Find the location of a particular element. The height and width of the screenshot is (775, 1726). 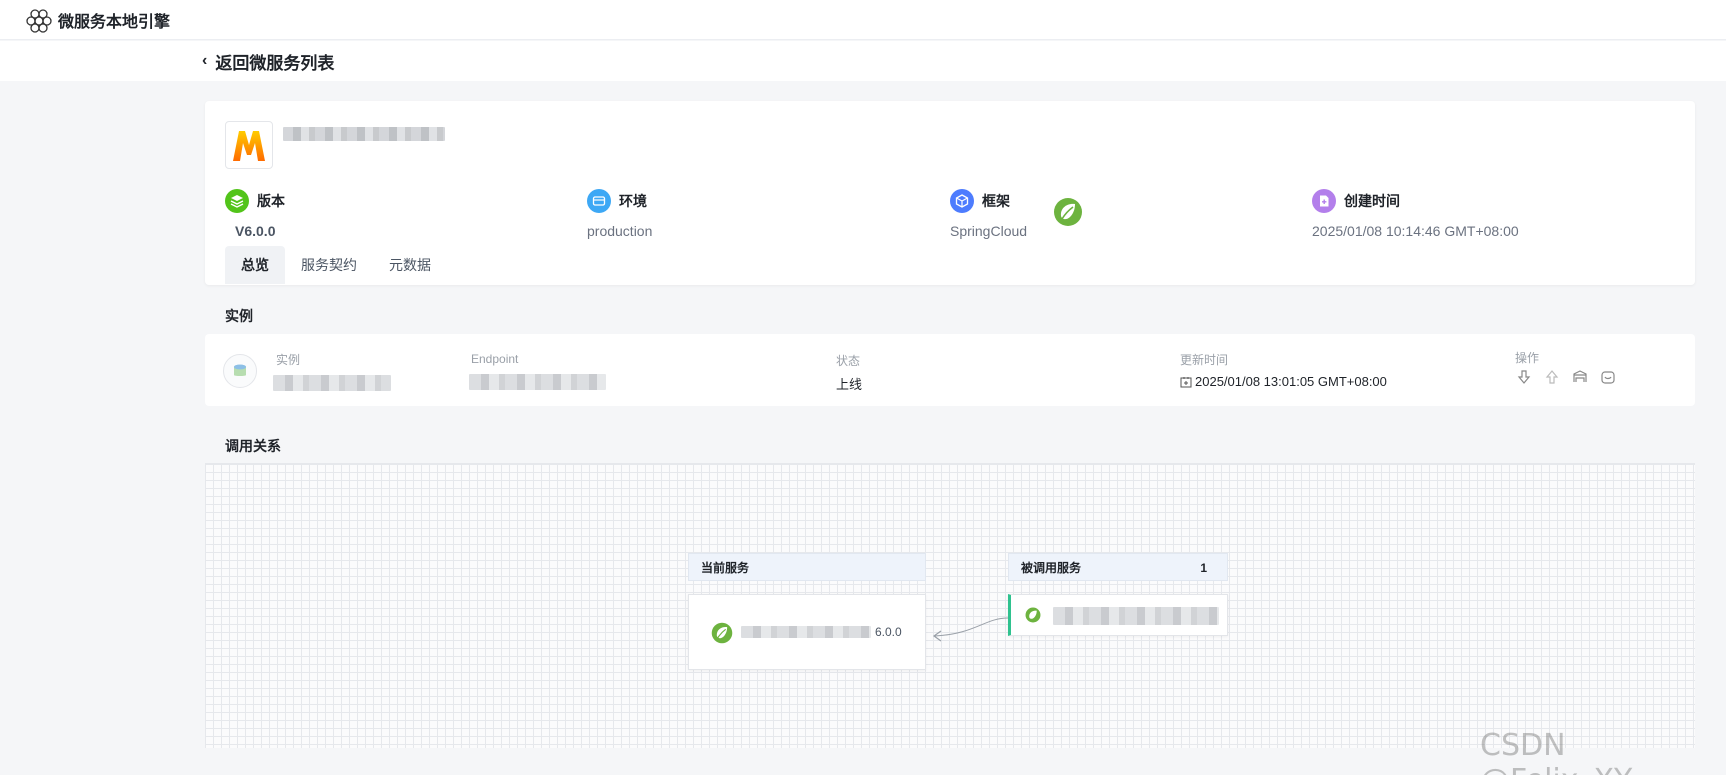

endpoint-redacted is located at coordinates (537, 382).